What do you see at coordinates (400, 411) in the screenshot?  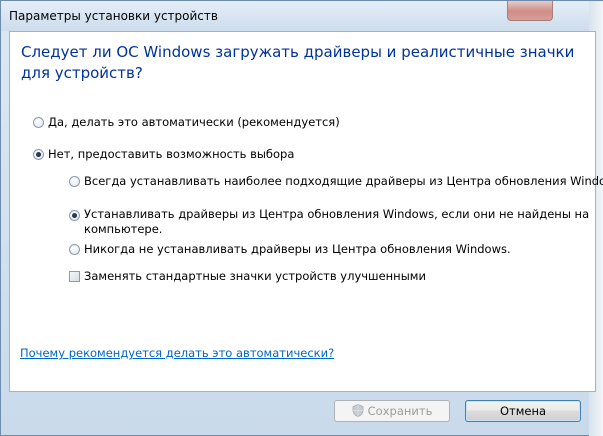 I see `save-button-label: Сохранить` at bounding box center [400, 411].